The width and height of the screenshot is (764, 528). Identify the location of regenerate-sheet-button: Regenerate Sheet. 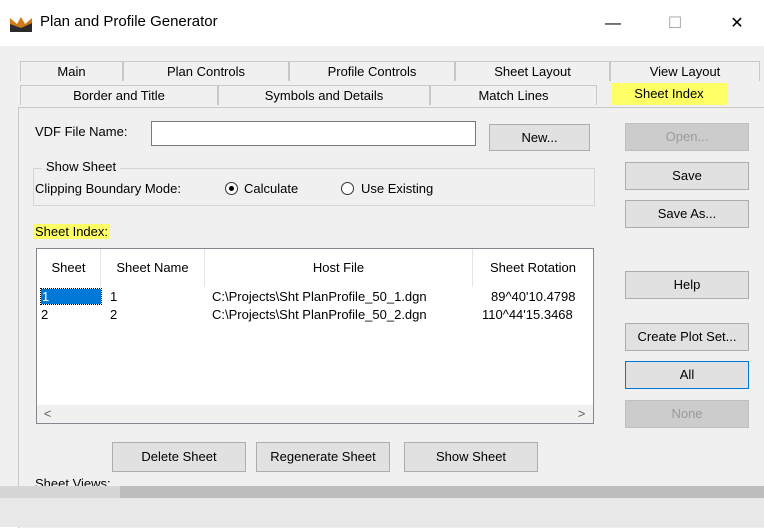
(323, 457).